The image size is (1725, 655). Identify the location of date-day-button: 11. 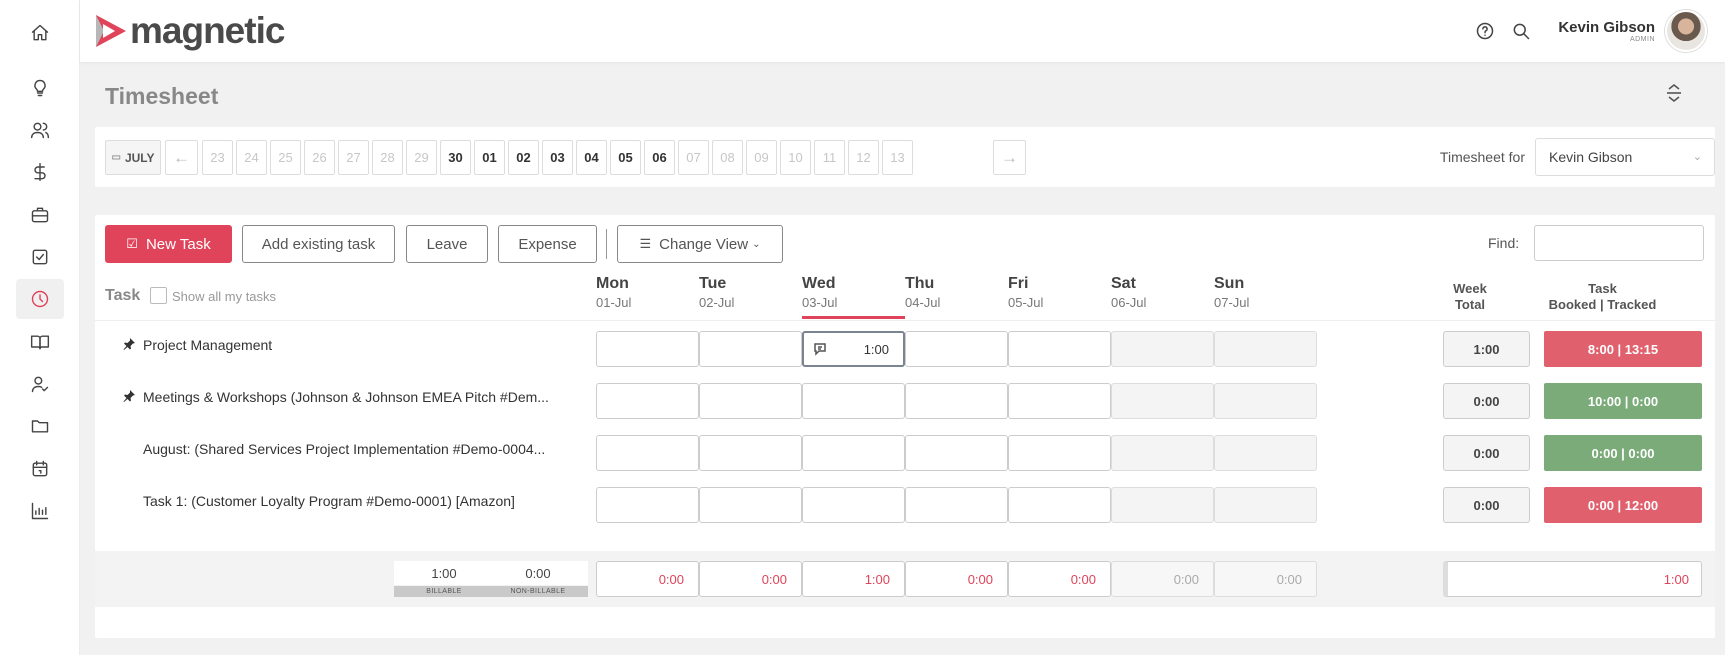
(829, 157).